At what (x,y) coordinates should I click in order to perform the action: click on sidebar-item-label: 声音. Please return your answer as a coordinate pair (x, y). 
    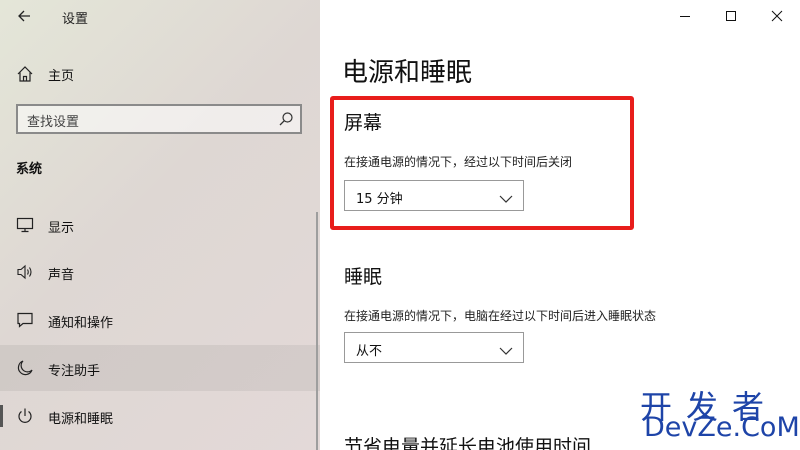
    Looking at the image, I should click on (61, 275).